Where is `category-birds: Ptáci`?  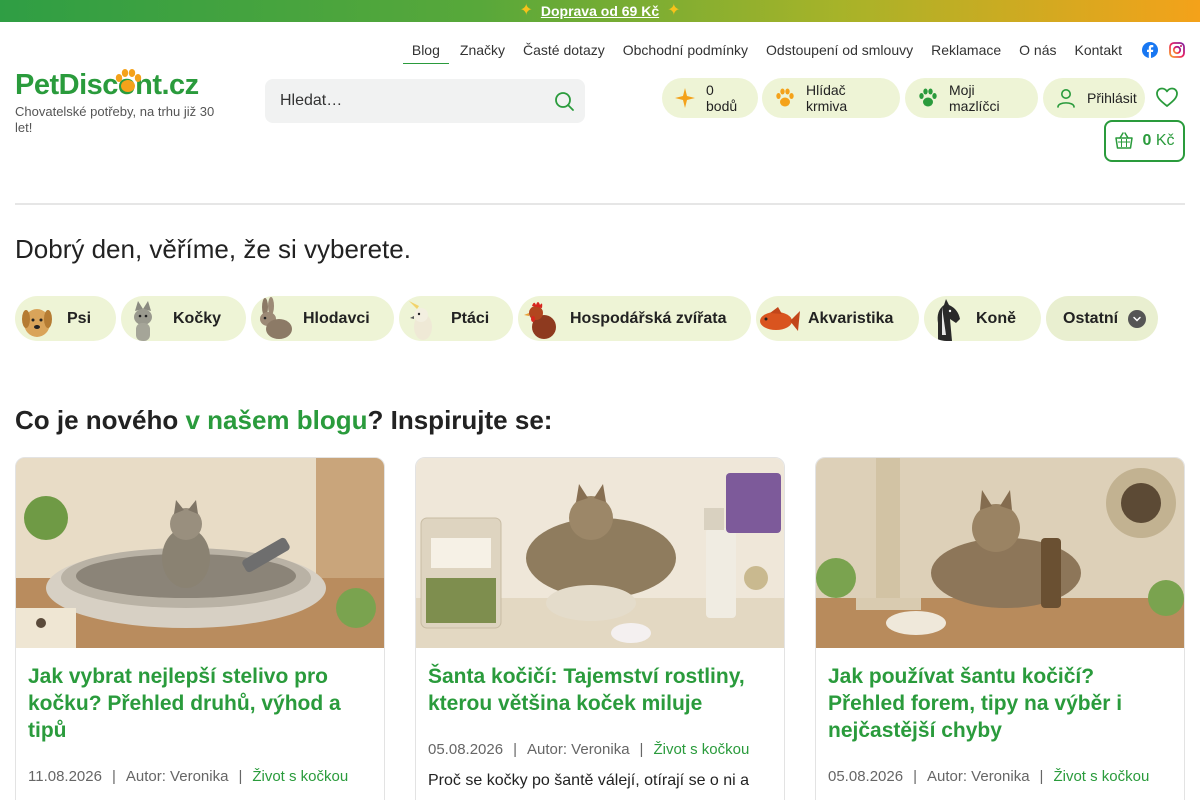 category-birds: Ptáci is located at coordinates (456, 318).